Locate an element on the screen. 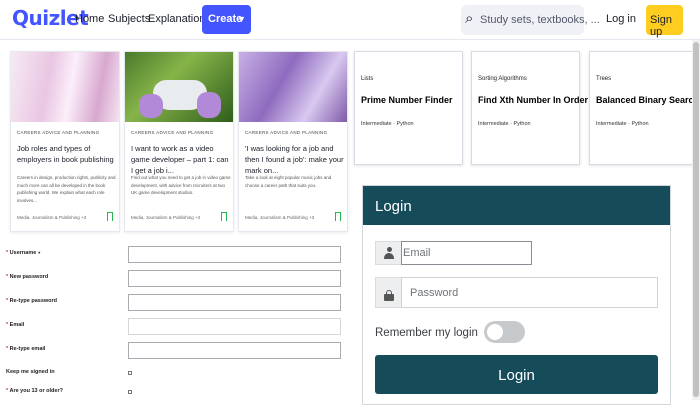 The height and width of the screenshot is (405, 700). new-password-label-text: New password is located at coordinates (29, 277).